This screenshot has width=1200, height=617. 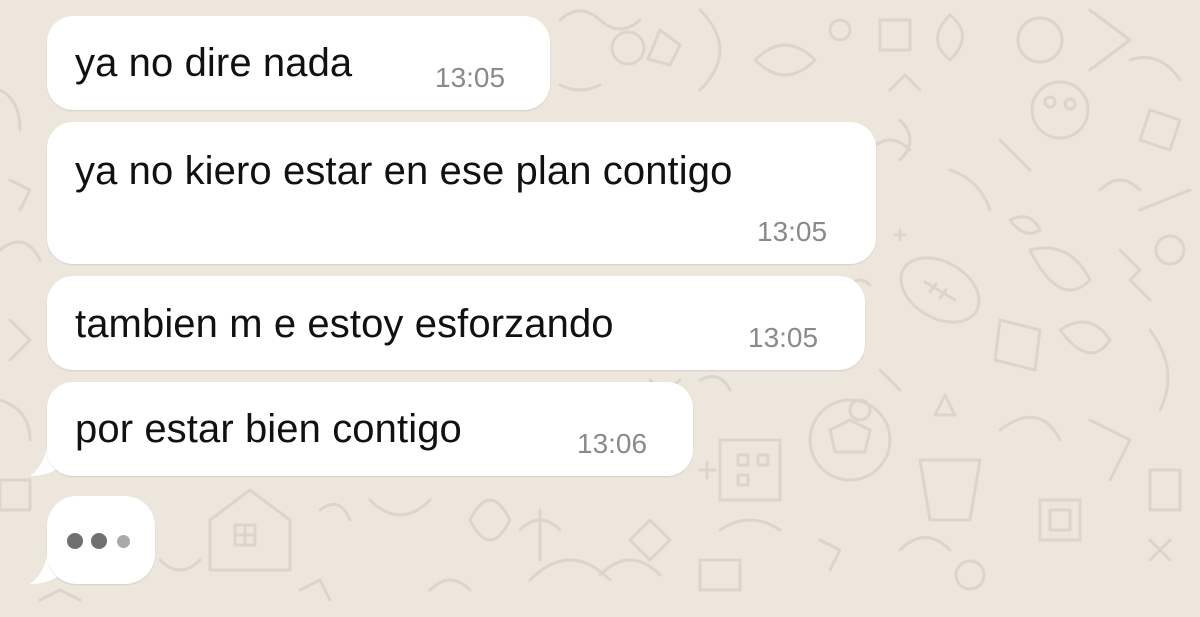 I want to click on message-text: tambien m e estoy esforzando, so click(x=344, y=324).